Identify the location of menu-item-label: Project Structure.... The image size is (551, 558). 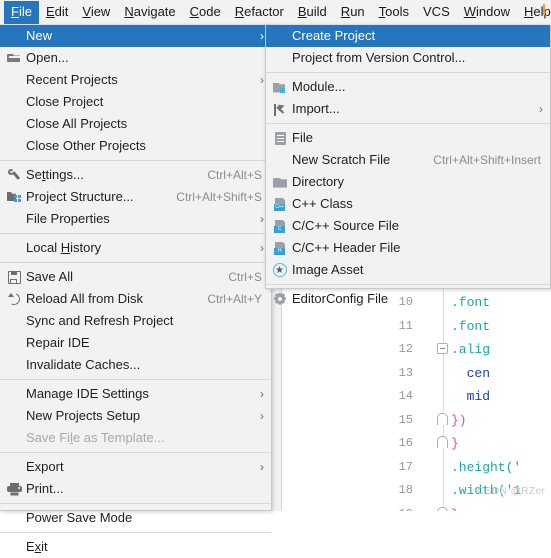
(80, 196).